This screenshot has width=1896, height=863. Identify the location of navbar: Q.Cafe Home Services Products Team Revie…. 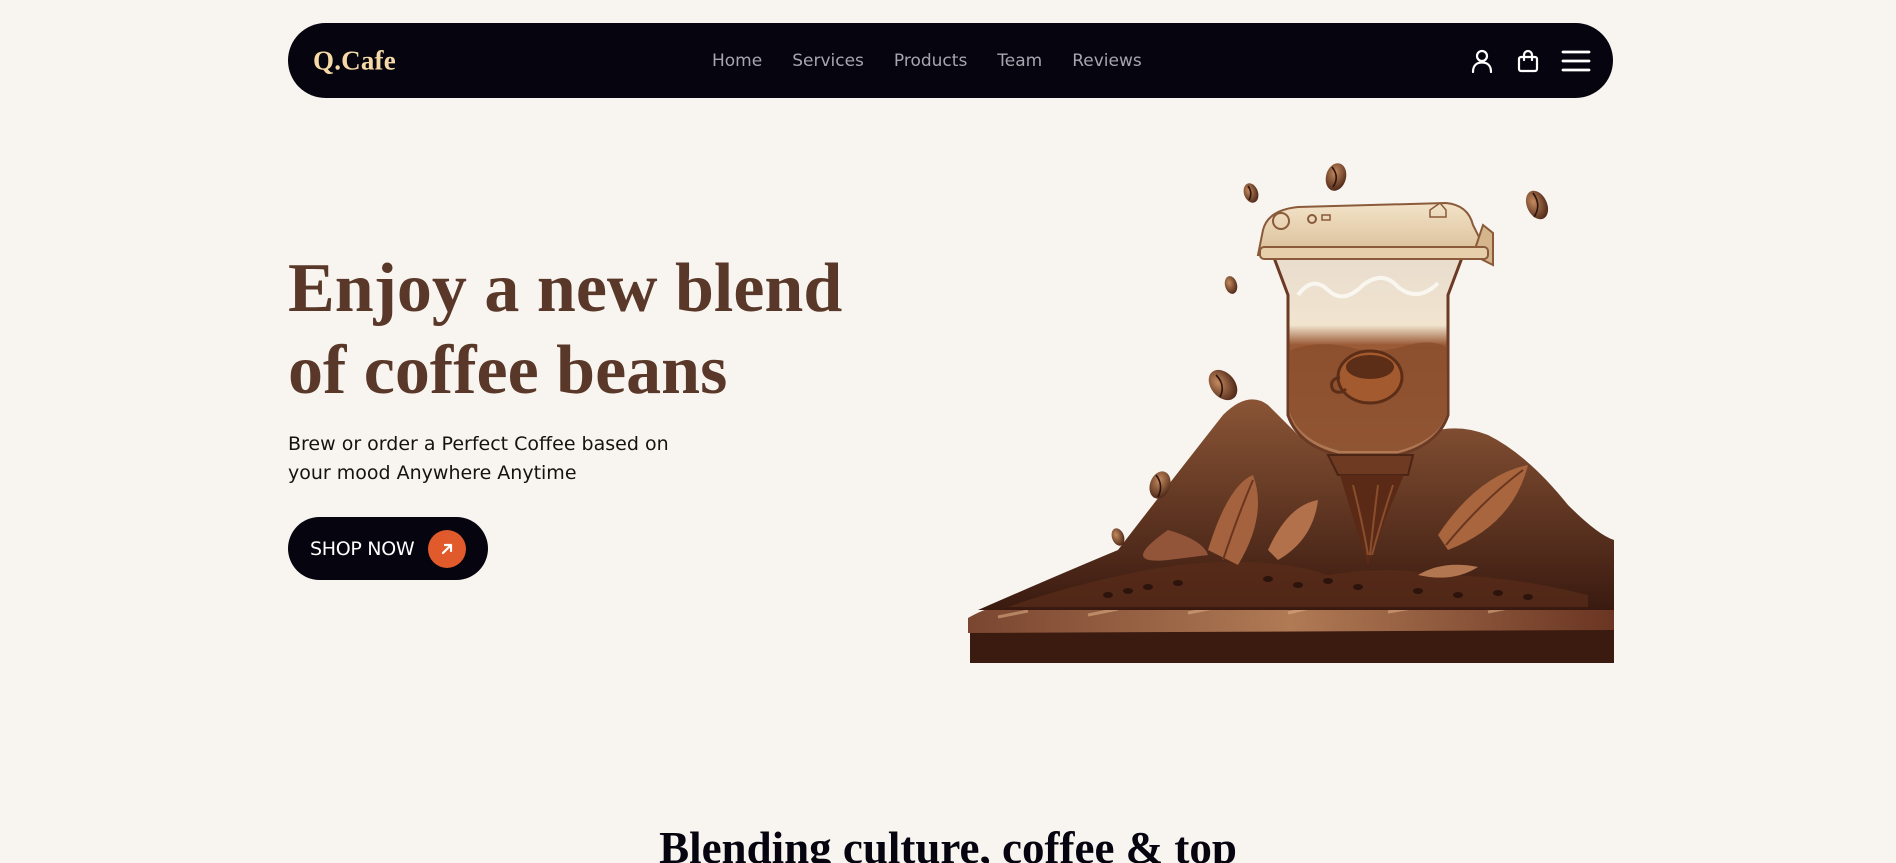
(950, 60).